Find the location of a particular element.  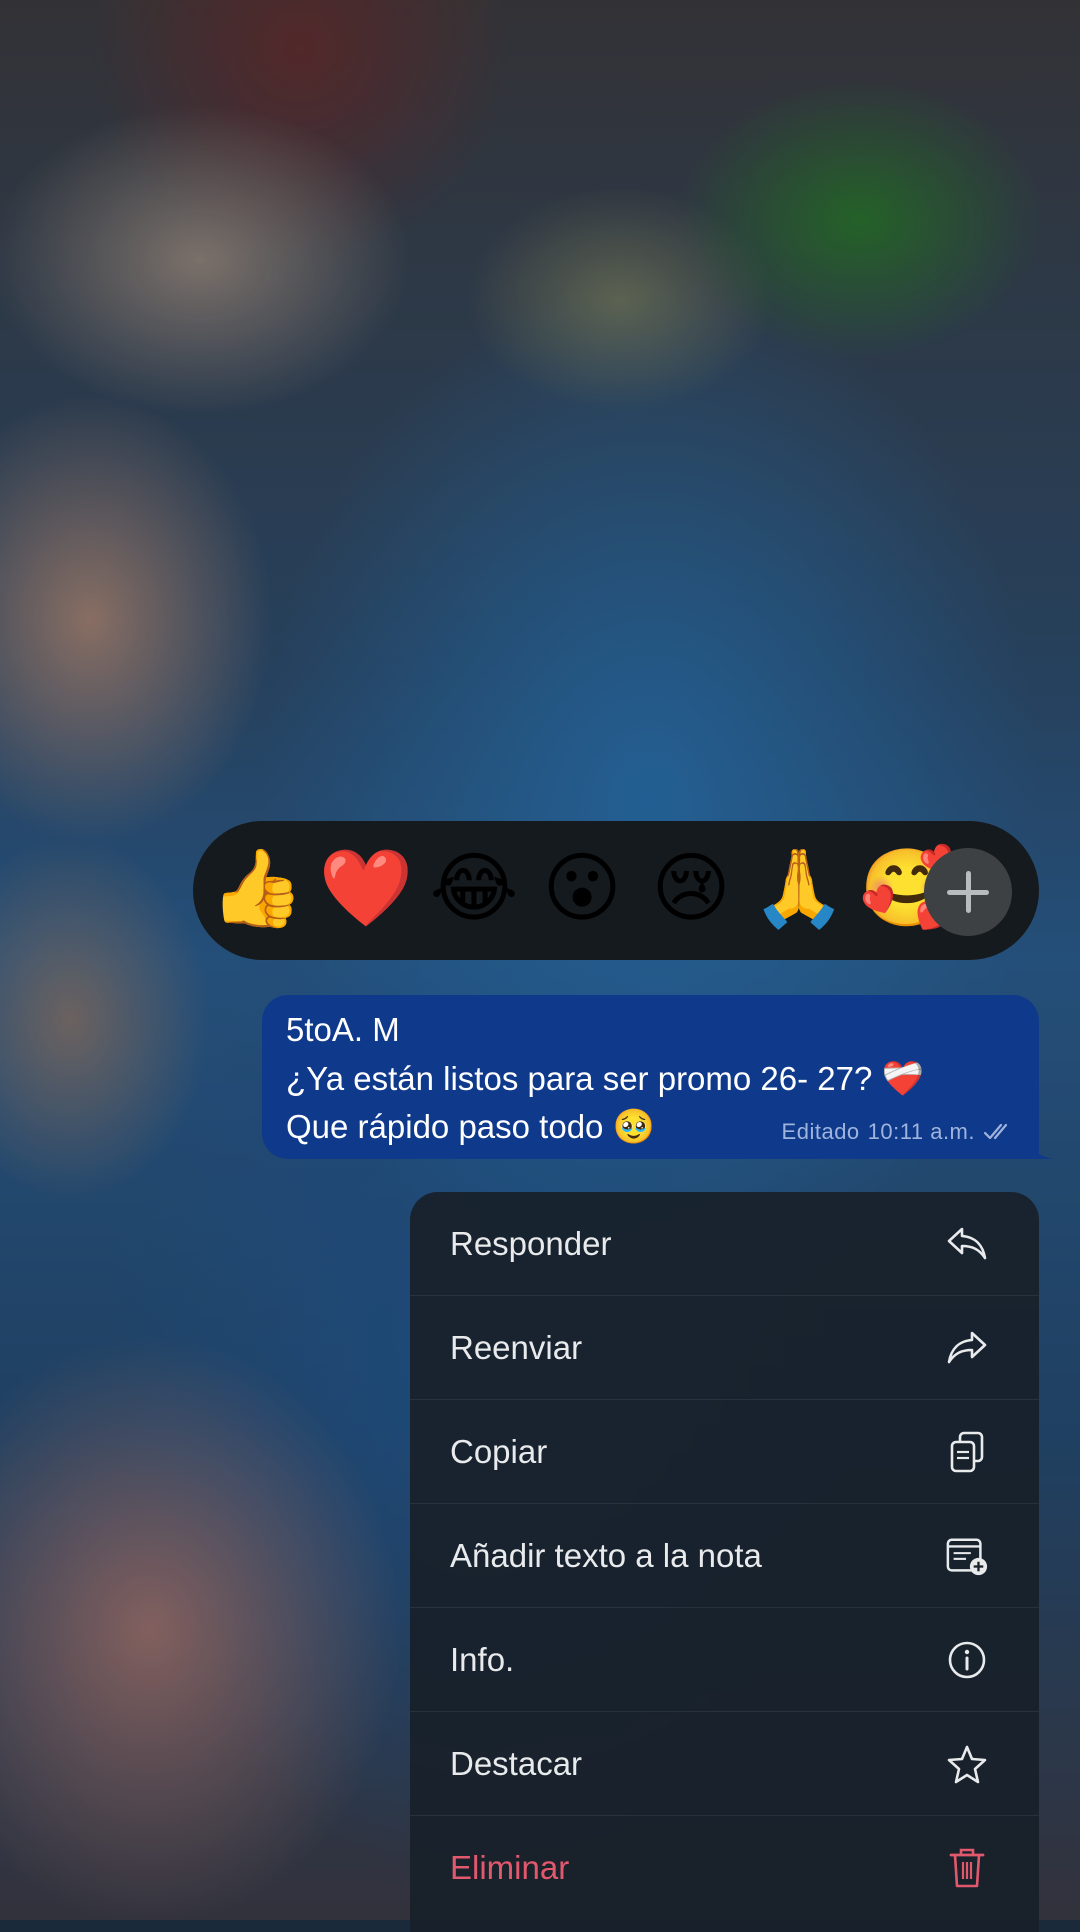

menu-item-label: Destacar is located at coordinates (516, 1763).